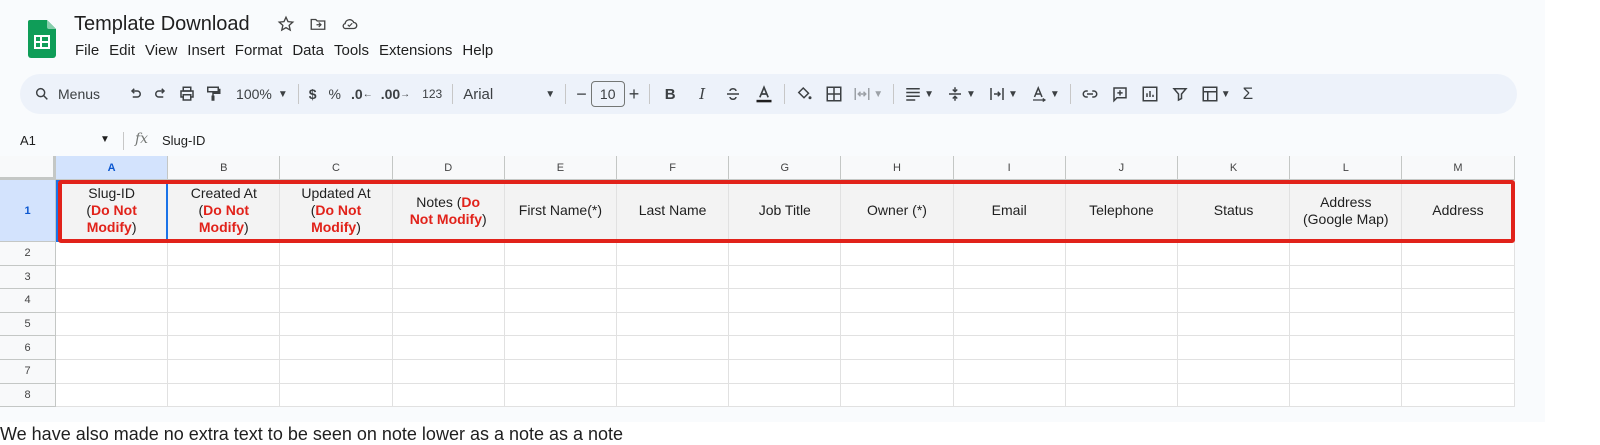 This screenshot has height=445, width=1600. Describe the element at coordinates (897, 254) in the screenshot. I see `cell-h2` at that location.